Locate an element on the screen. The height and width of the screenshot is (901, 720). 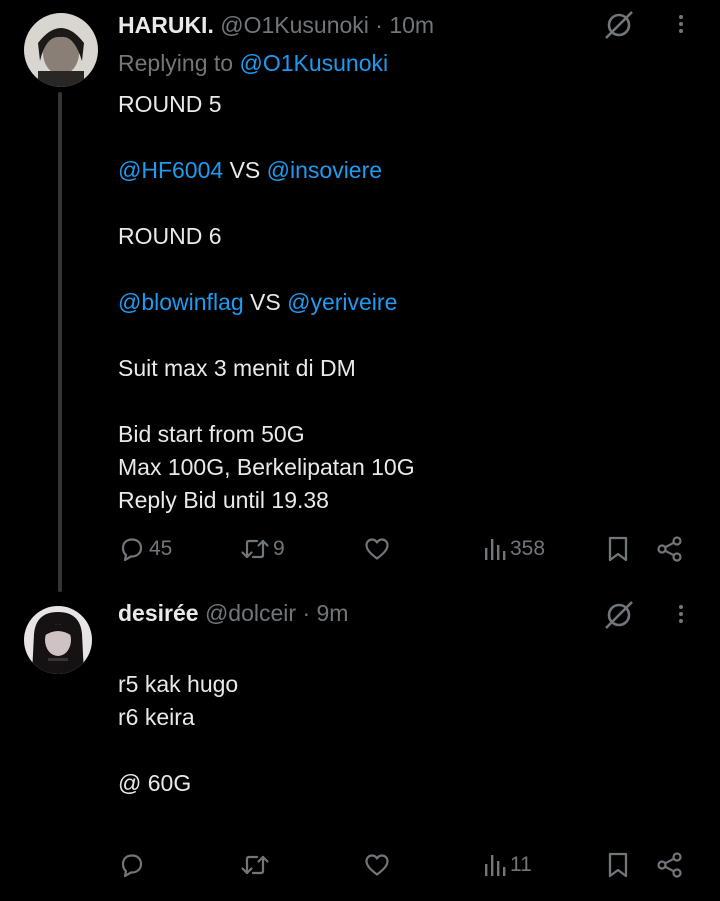
text-line: r5 kak hugo is located at coordinates (178, 684).